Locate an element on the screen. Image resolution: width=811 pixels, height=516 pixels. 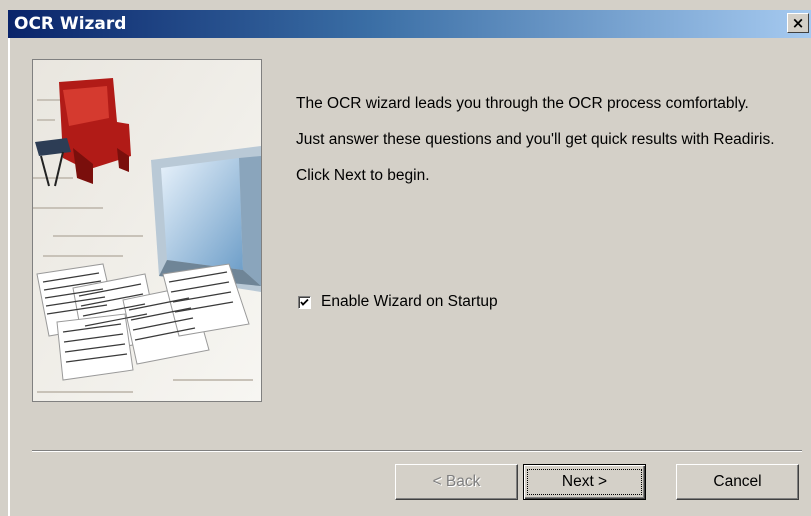
enable-wizard-checkbox-row: Enable Wizard on Startup is located at coordinates (398, 302).